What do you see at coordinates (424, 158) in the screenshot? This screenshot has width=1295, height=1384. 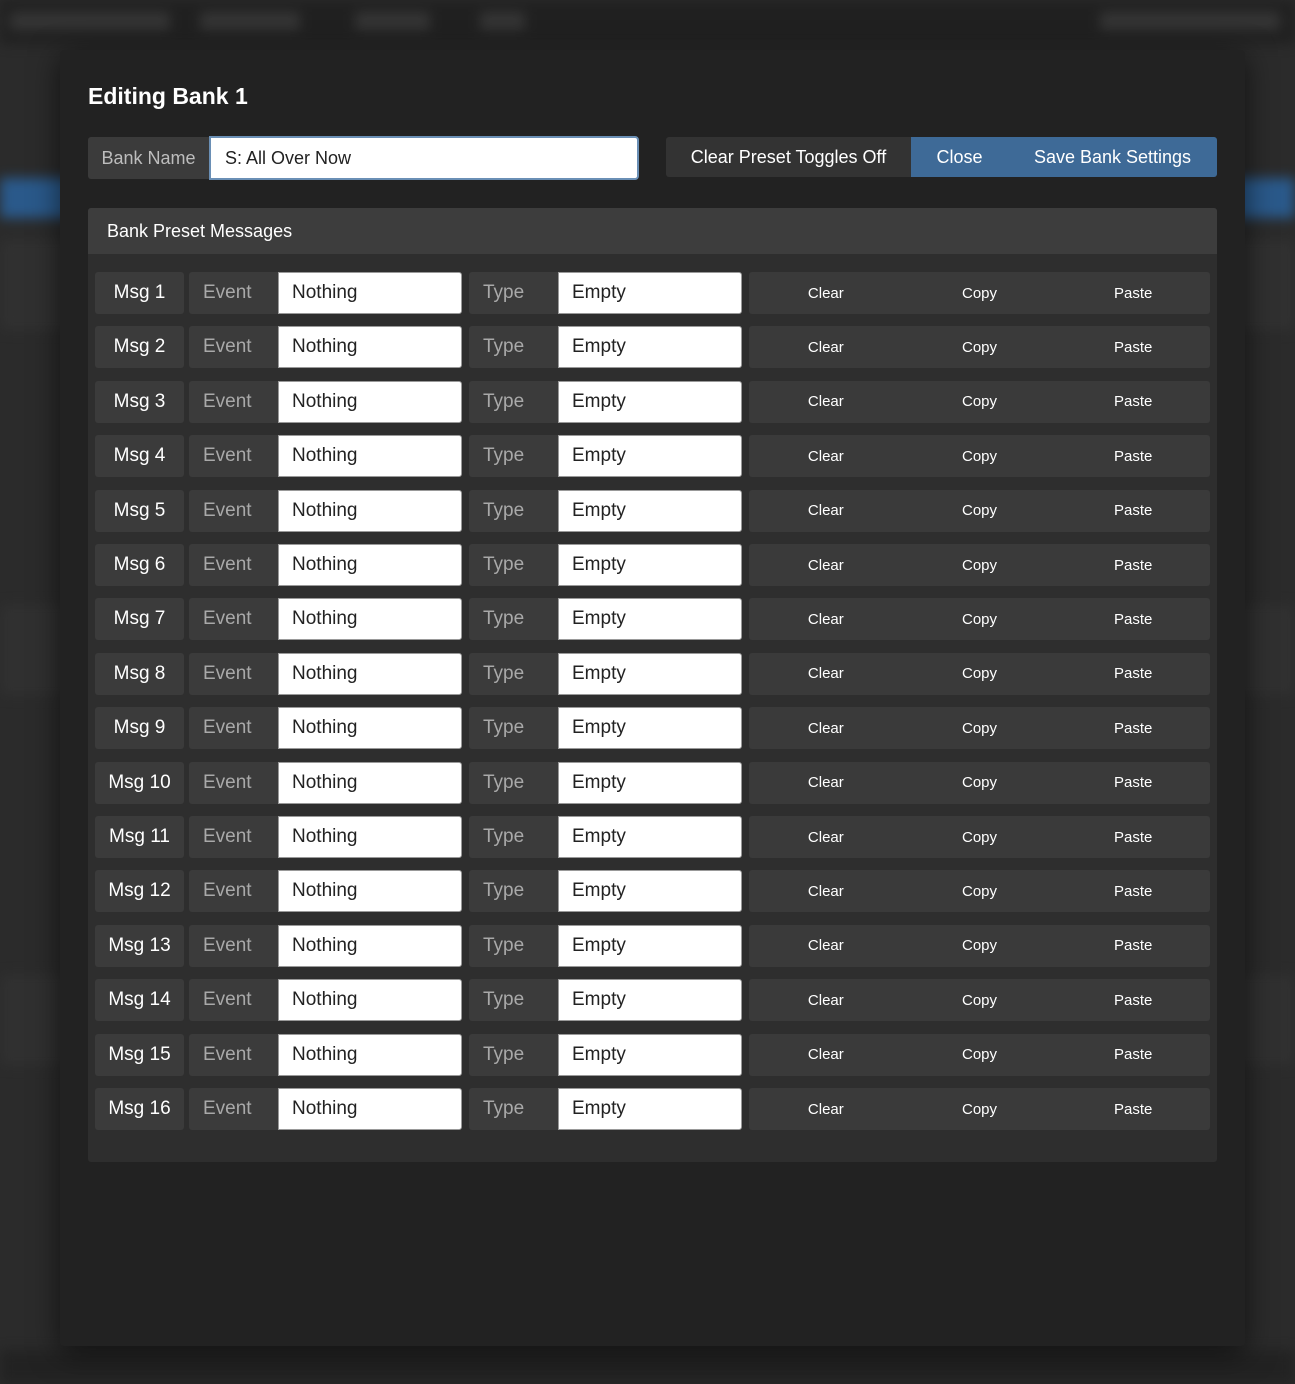 I see `bank-name-input` at bounding box center [424, 158].